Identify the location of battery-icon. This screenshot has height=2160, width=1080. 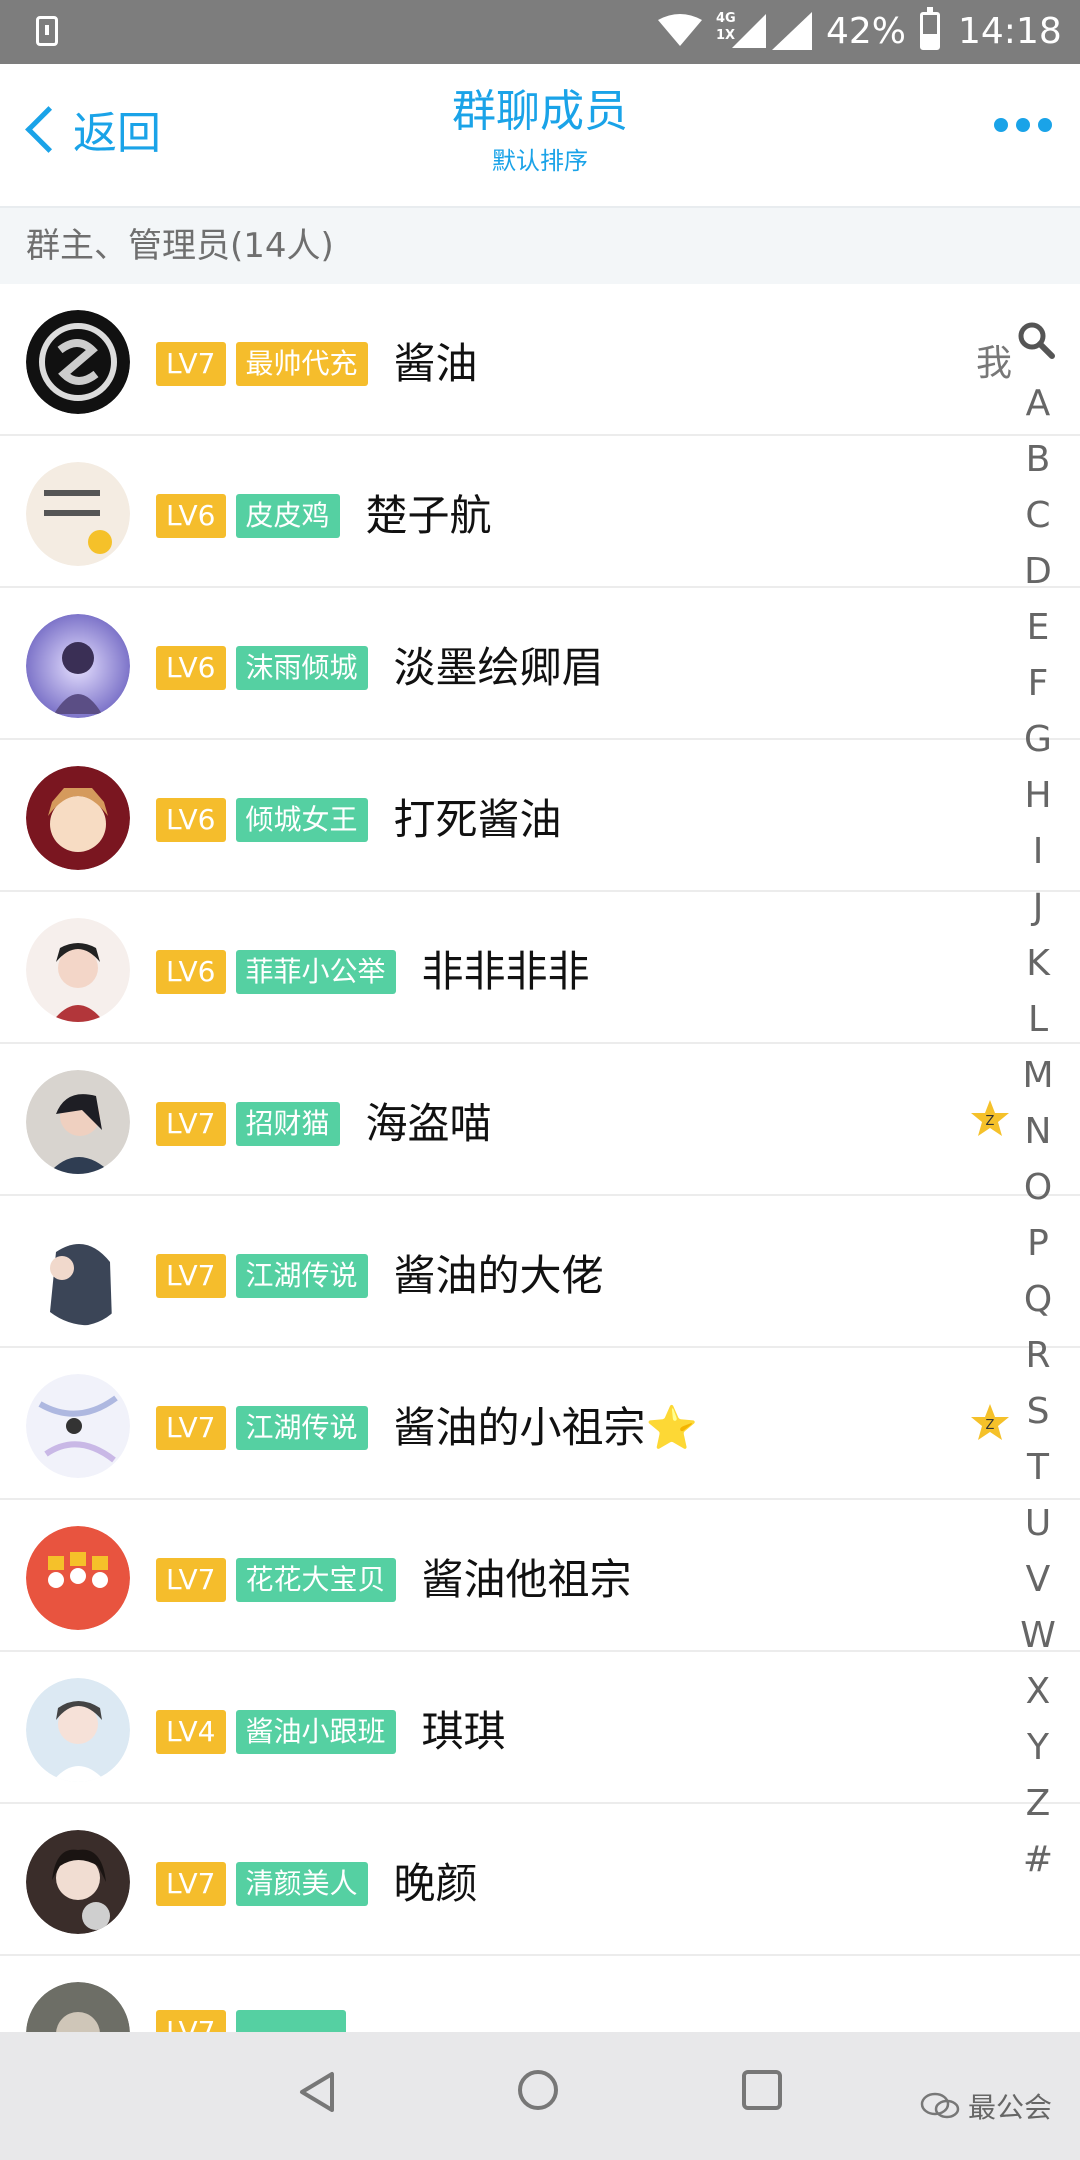
(930, 28).